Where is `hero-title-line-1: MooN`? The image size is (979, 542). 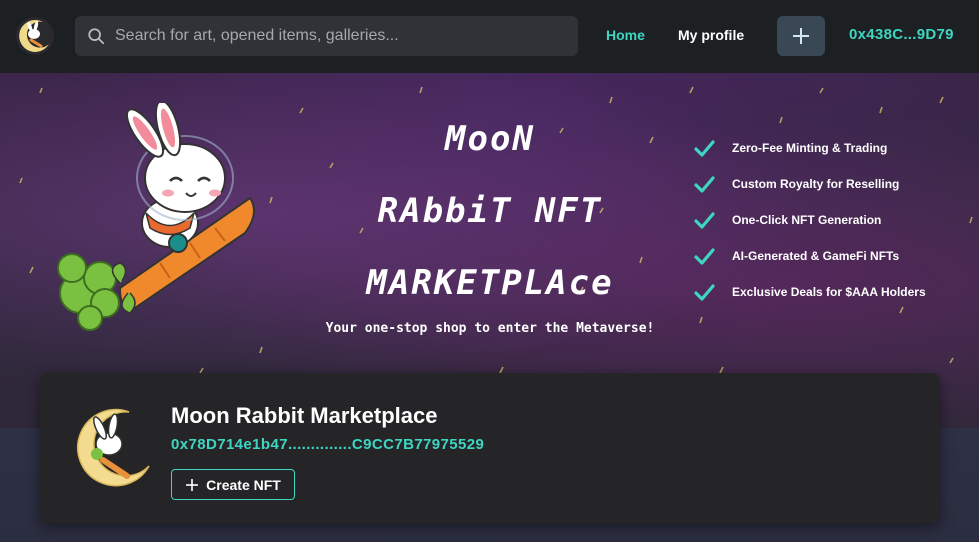 hero-title-line-1: MooN is located at coordinates (490, 139).